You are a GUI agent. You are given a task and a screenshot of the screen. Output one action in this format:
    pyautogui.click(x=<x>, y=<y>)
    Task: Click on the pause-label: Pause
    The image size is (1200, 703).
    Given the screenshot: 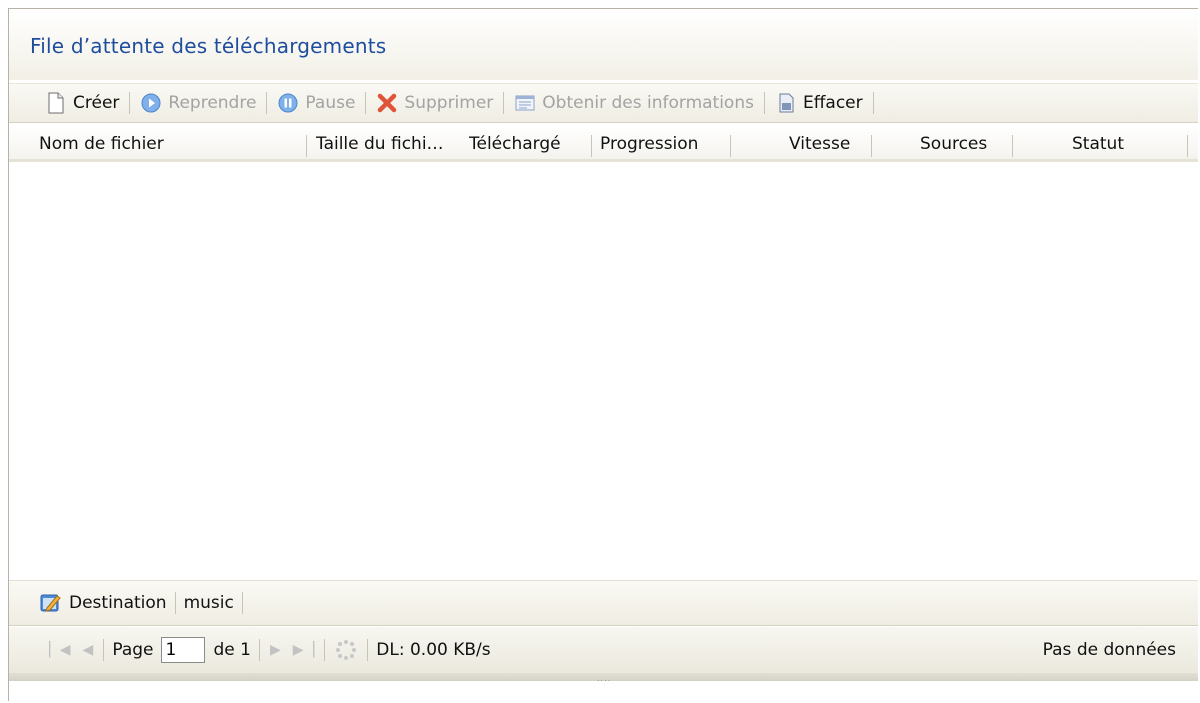 What is the action you would take?
    pyautogui.click(x=330, y=103)
    